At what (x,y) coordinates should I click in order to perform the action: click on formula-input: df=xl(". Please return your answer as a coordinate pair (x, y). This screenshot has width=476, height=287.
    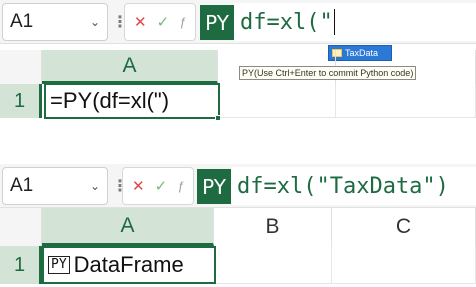
    Looking at the image, I should click on (355, 22).